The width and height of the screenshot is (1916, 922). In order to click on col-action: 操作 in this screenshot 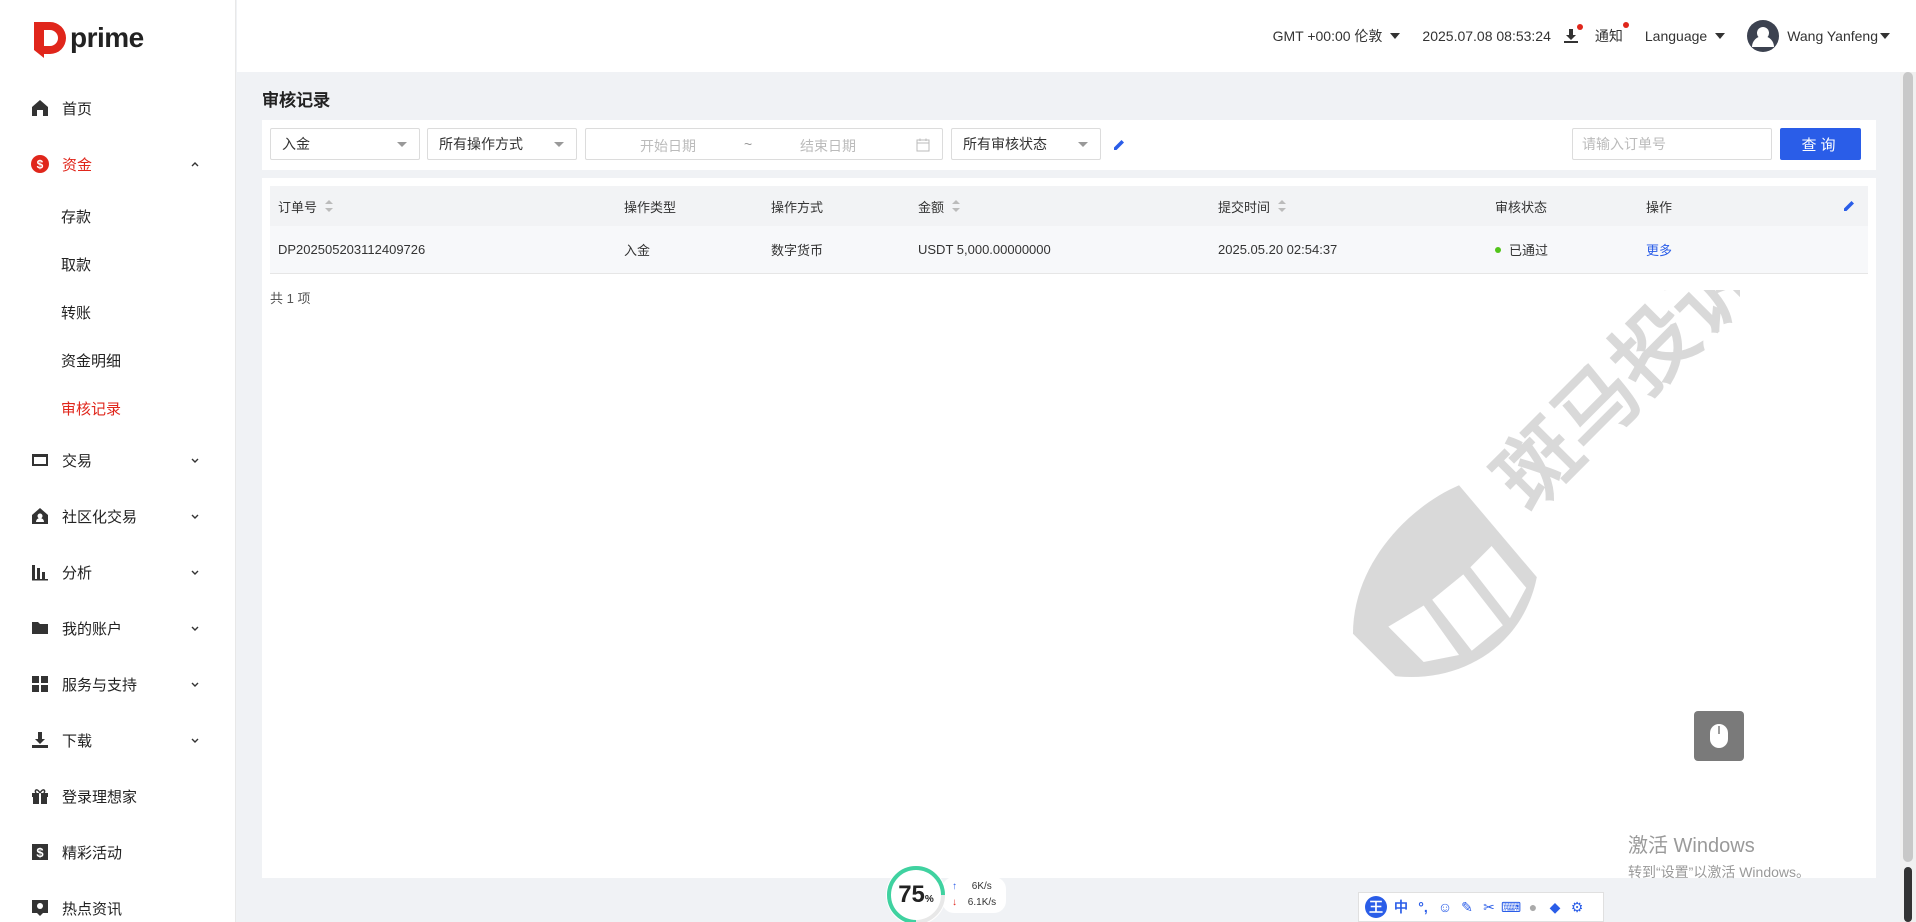, I will do `click(1659, 207)`.